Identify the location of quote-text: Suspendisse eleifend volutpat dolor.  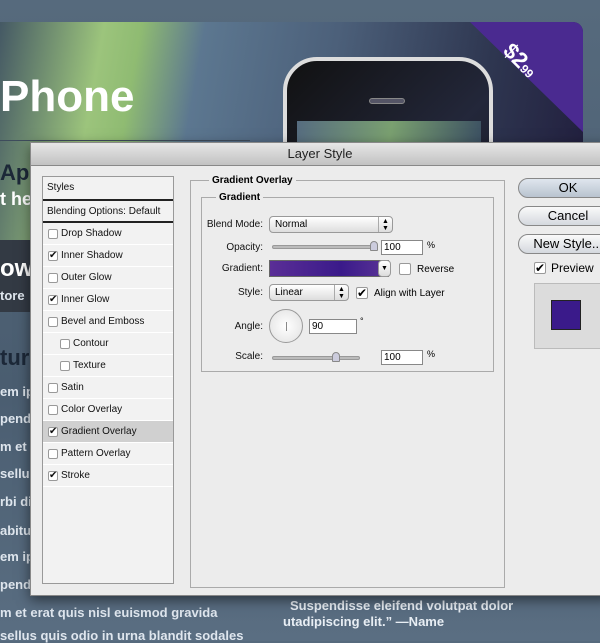
(402, 605).